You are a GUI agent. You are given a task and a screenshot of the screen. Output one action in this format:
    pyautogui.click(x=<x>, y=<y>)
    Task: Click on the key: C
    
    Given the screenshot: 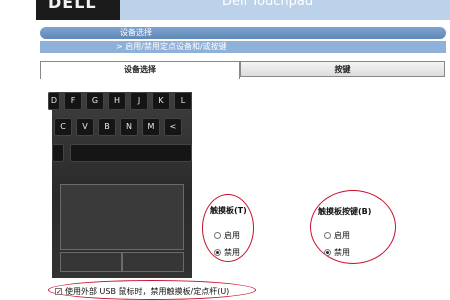 What is the action you would take?
    pyautogui.click(x=63, y=127)
    